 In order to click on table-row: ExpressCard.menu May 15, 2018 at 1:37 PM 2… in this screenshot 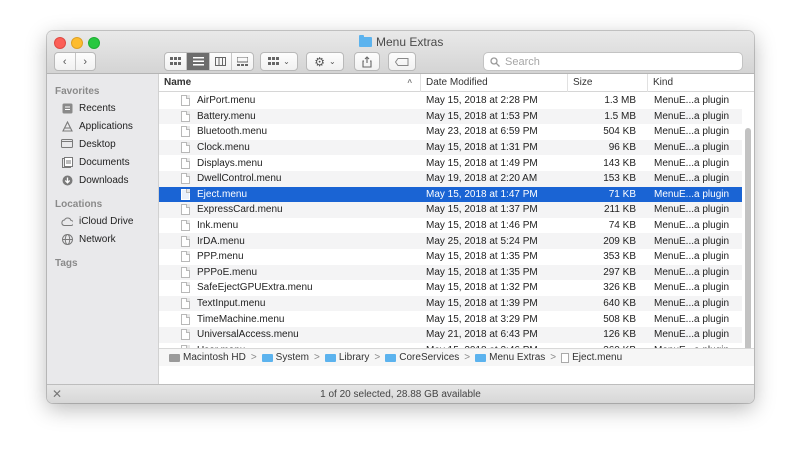, I will do `click(450, 210)`.